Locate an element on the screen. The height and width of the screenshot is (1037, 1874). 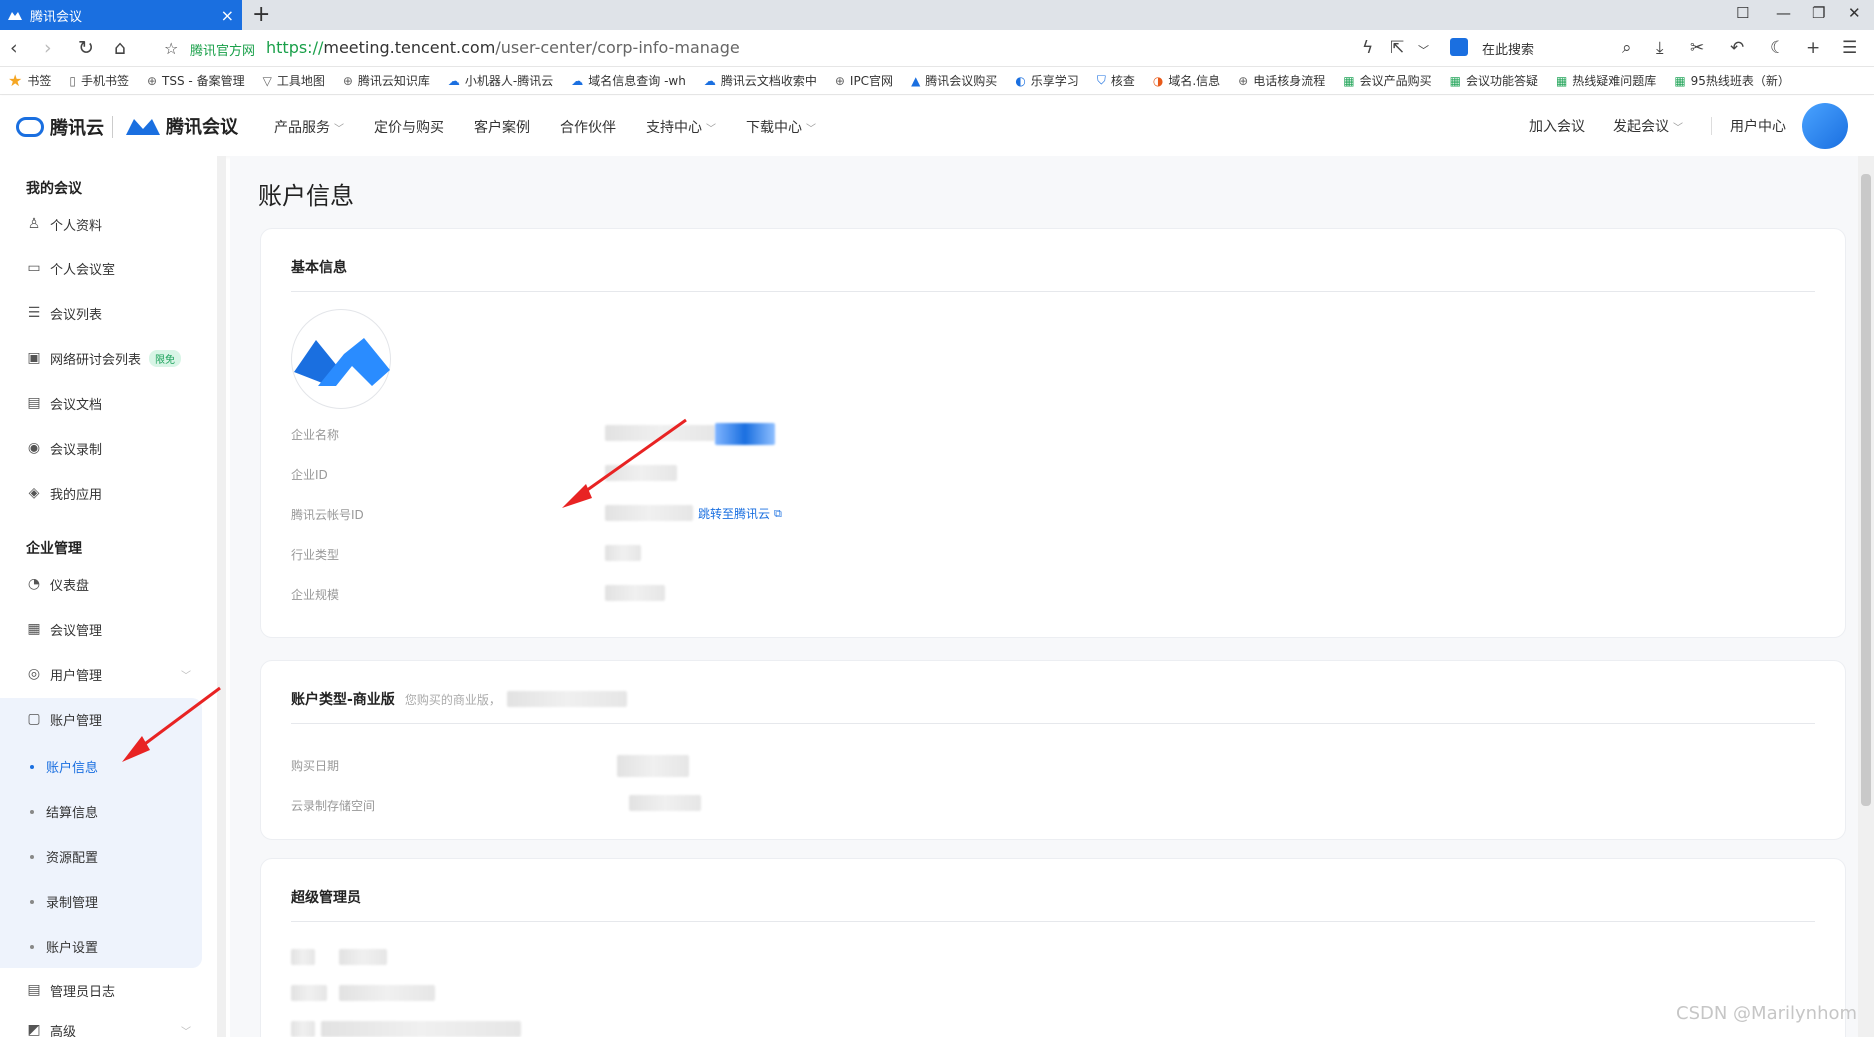
grid-icon: ▦ is located at coordinates (34, 629).